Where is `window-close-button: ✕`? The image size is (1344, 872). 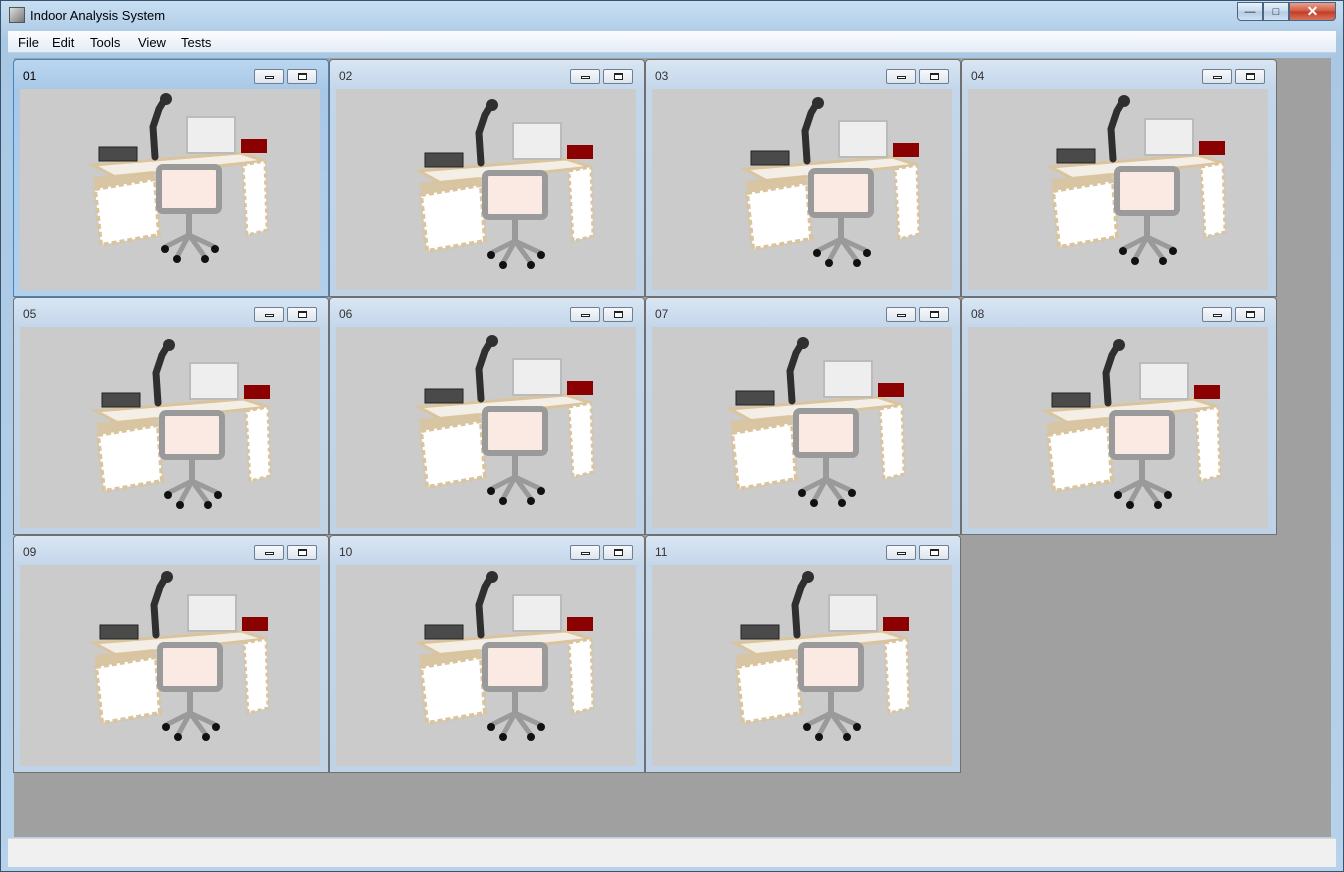 window-close-button: ✕ is located at coordinates (1312, 11).